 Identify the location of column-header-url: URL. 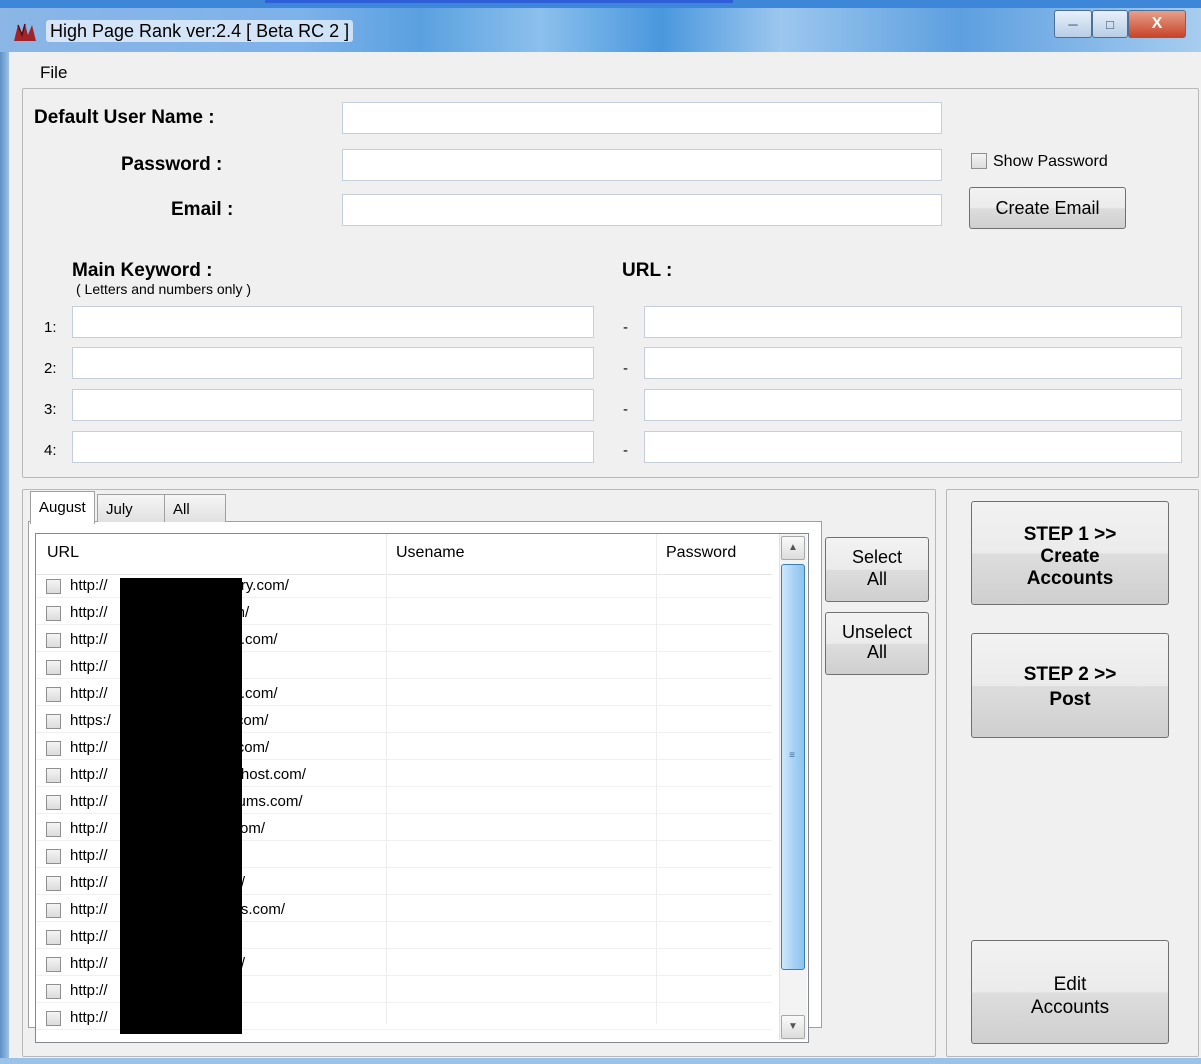
(63, 553).